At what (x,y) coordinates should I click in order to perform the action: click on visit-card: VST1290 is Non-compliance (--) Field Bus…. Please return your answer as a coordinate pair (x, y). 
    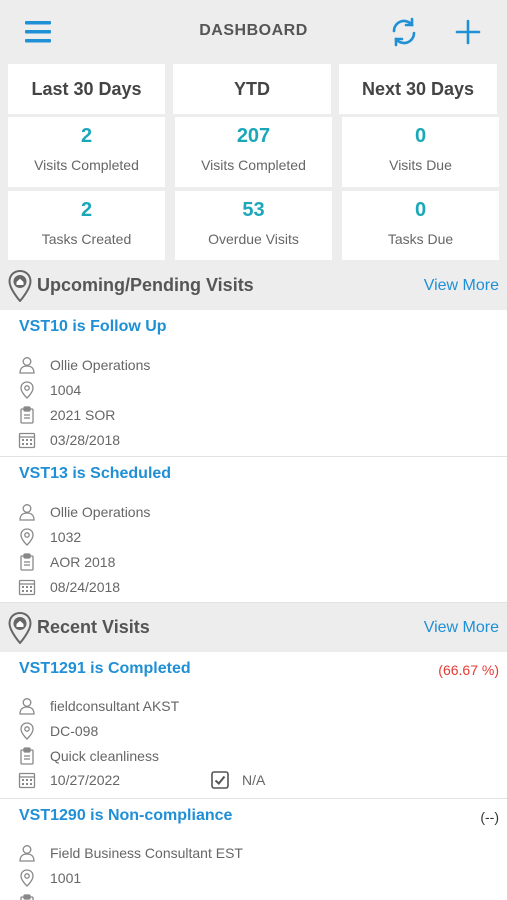
    Looking at the image, I should click on (253, 849).